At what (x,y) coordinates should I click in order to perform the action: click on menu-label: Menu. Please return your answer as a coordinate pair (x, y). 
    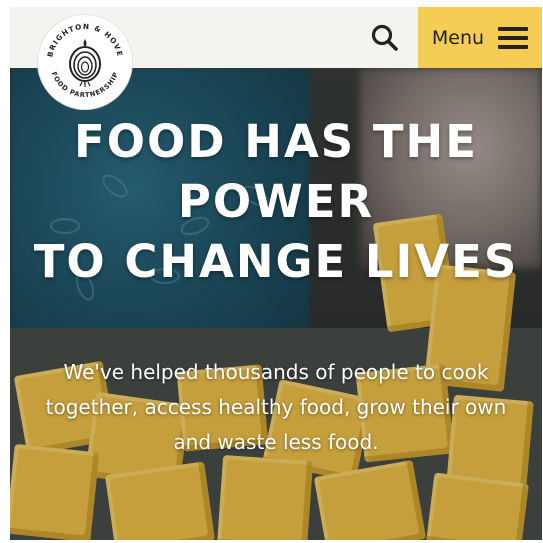
    Looking at the image, I should click on (458, 37).